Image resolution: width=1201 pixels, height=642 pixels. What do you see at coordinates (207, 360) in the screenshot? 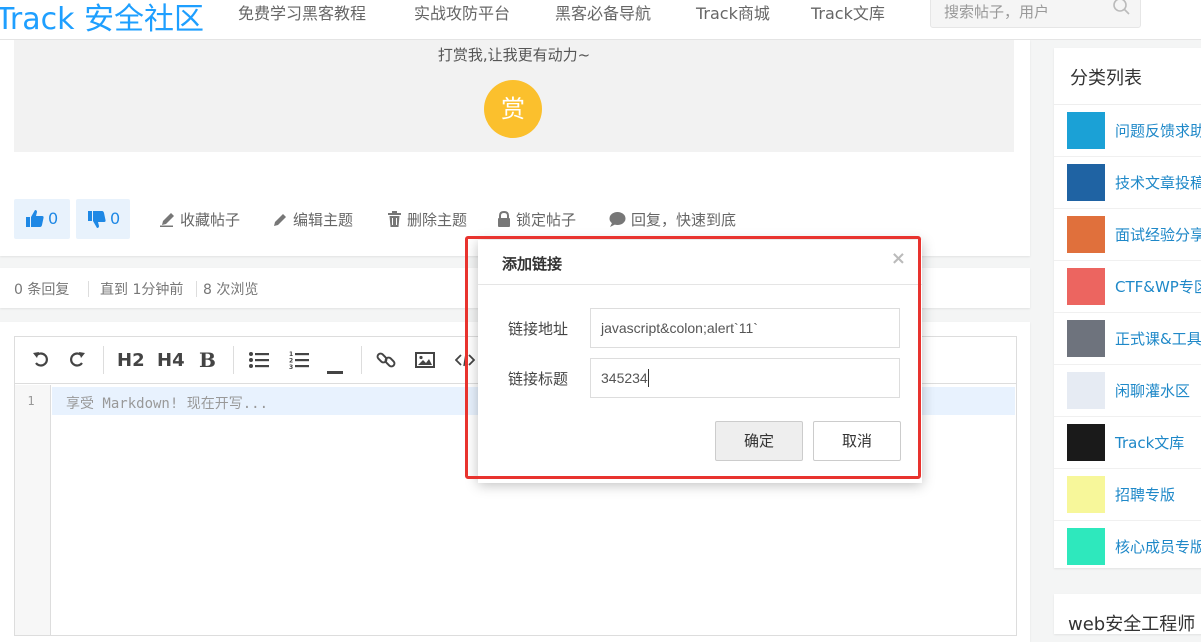
I see `bold-button: B` at bounding box center [207, 360].